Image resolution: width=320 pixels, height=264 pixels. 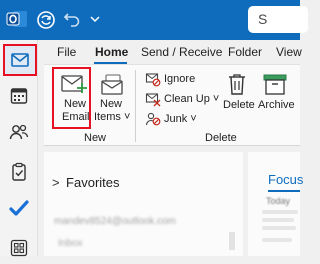 What do you see at coordinates (135, 106) in the screenshot?
I see `group-separator` at bounding box center [135, 106].